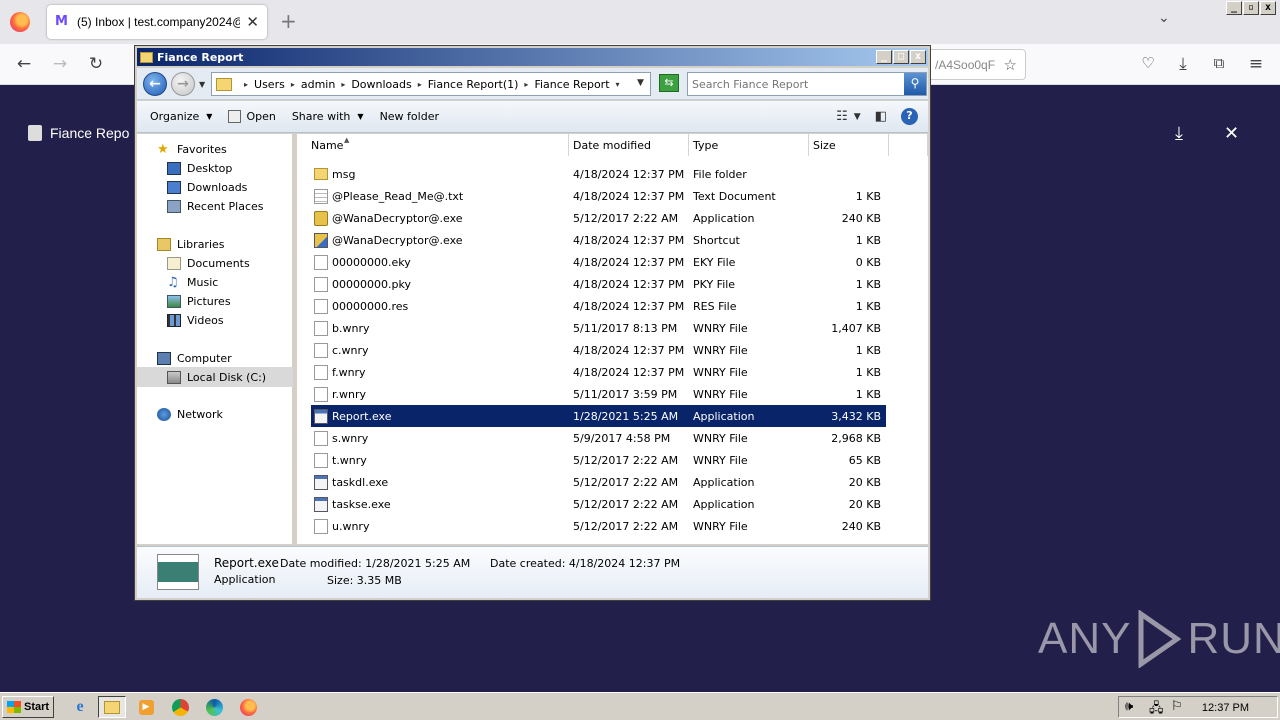  What do you see at coordinates (1251, 8) in the screenshot?
I see `restore-icon: ▫` at bounding box center [1251, 8].